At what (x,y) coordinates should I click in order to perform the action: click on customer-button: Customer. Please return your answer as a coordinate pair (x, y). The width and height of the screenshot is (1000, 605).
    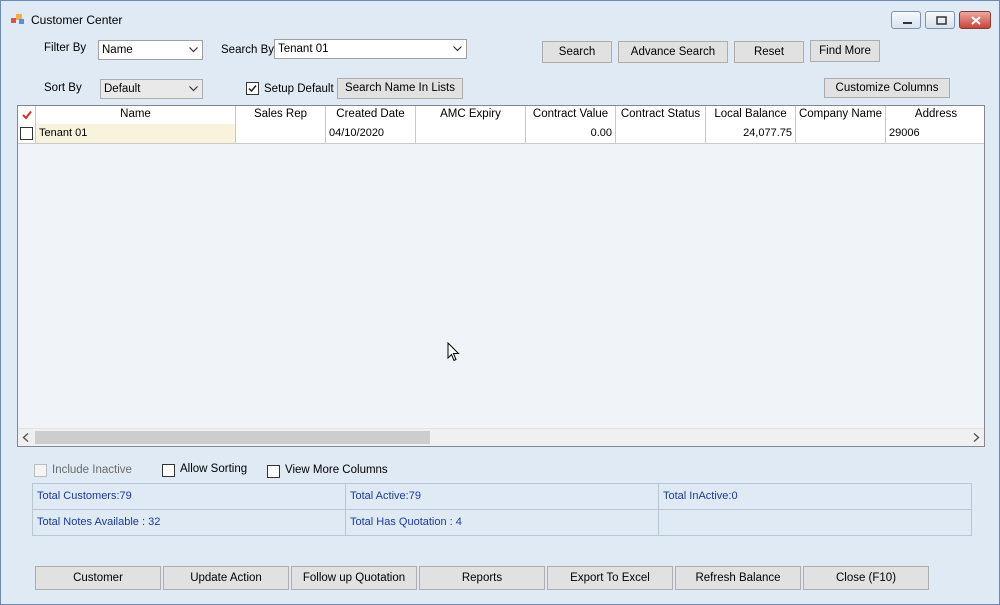
    Looking at the image, I should click on (98, 578).